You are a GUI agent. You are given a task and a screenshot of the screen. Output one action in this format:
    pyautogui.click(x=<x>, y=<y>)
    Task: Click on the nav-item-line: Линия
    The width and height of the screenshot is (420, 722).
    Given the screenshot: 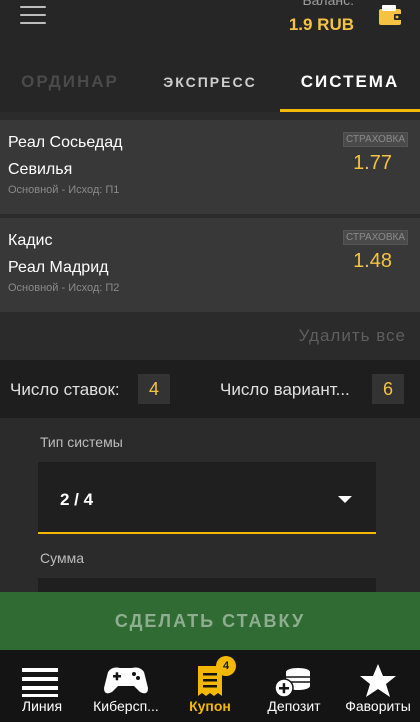 What is the action you would take?
    pyautogui.click(x=42, y=686)
    